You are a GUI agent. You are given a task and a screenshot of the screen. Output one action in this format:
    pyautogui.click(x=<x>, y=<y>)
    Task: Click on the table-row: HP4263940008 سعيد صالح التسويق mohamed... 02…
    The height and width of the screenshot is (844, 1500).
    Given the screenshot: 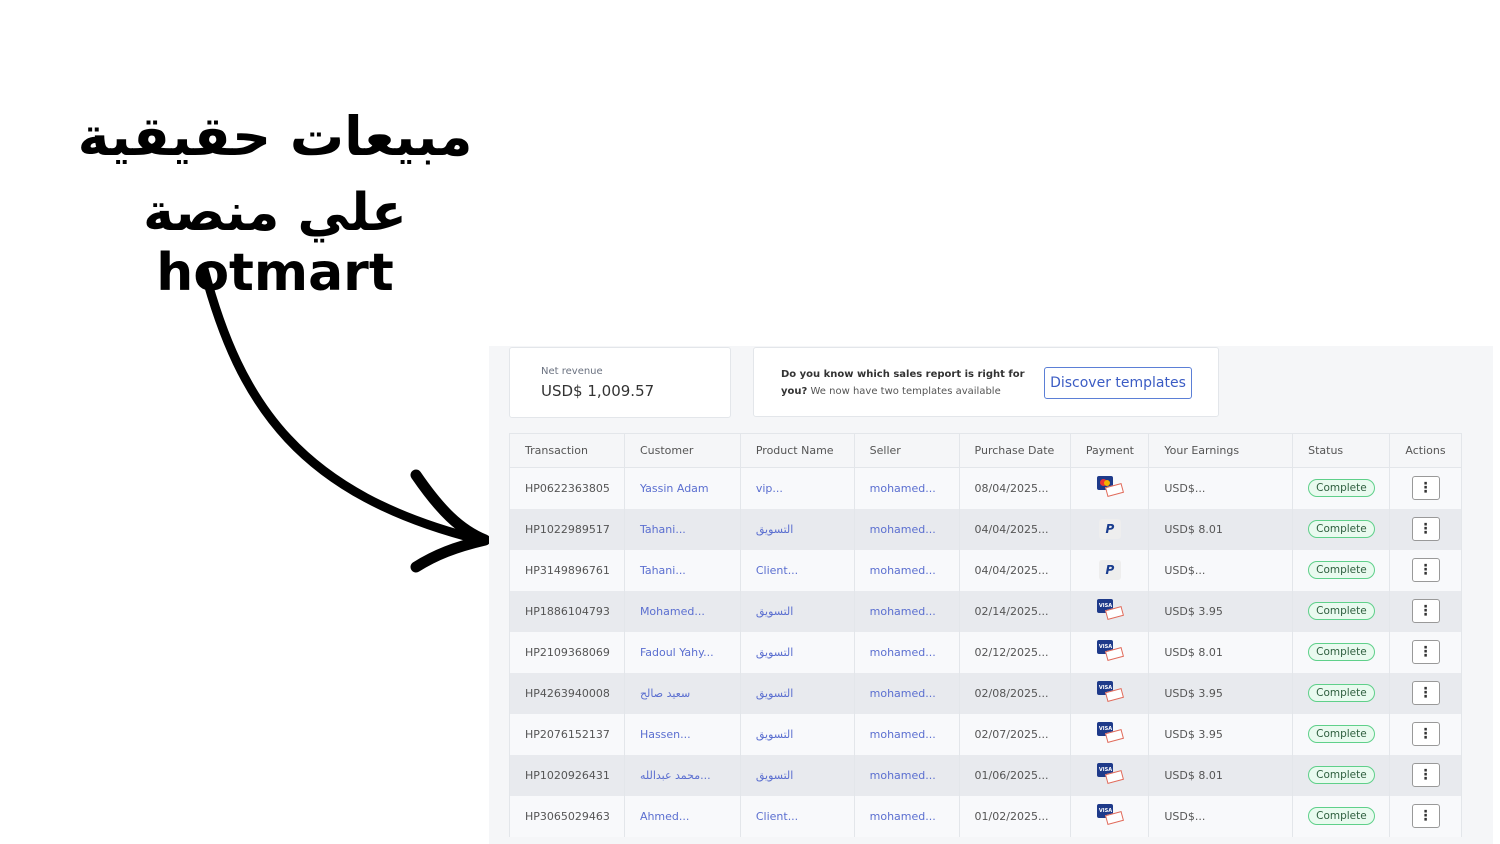 What is the action you would take?
    pyautogui.click(x=985, y=693)
    